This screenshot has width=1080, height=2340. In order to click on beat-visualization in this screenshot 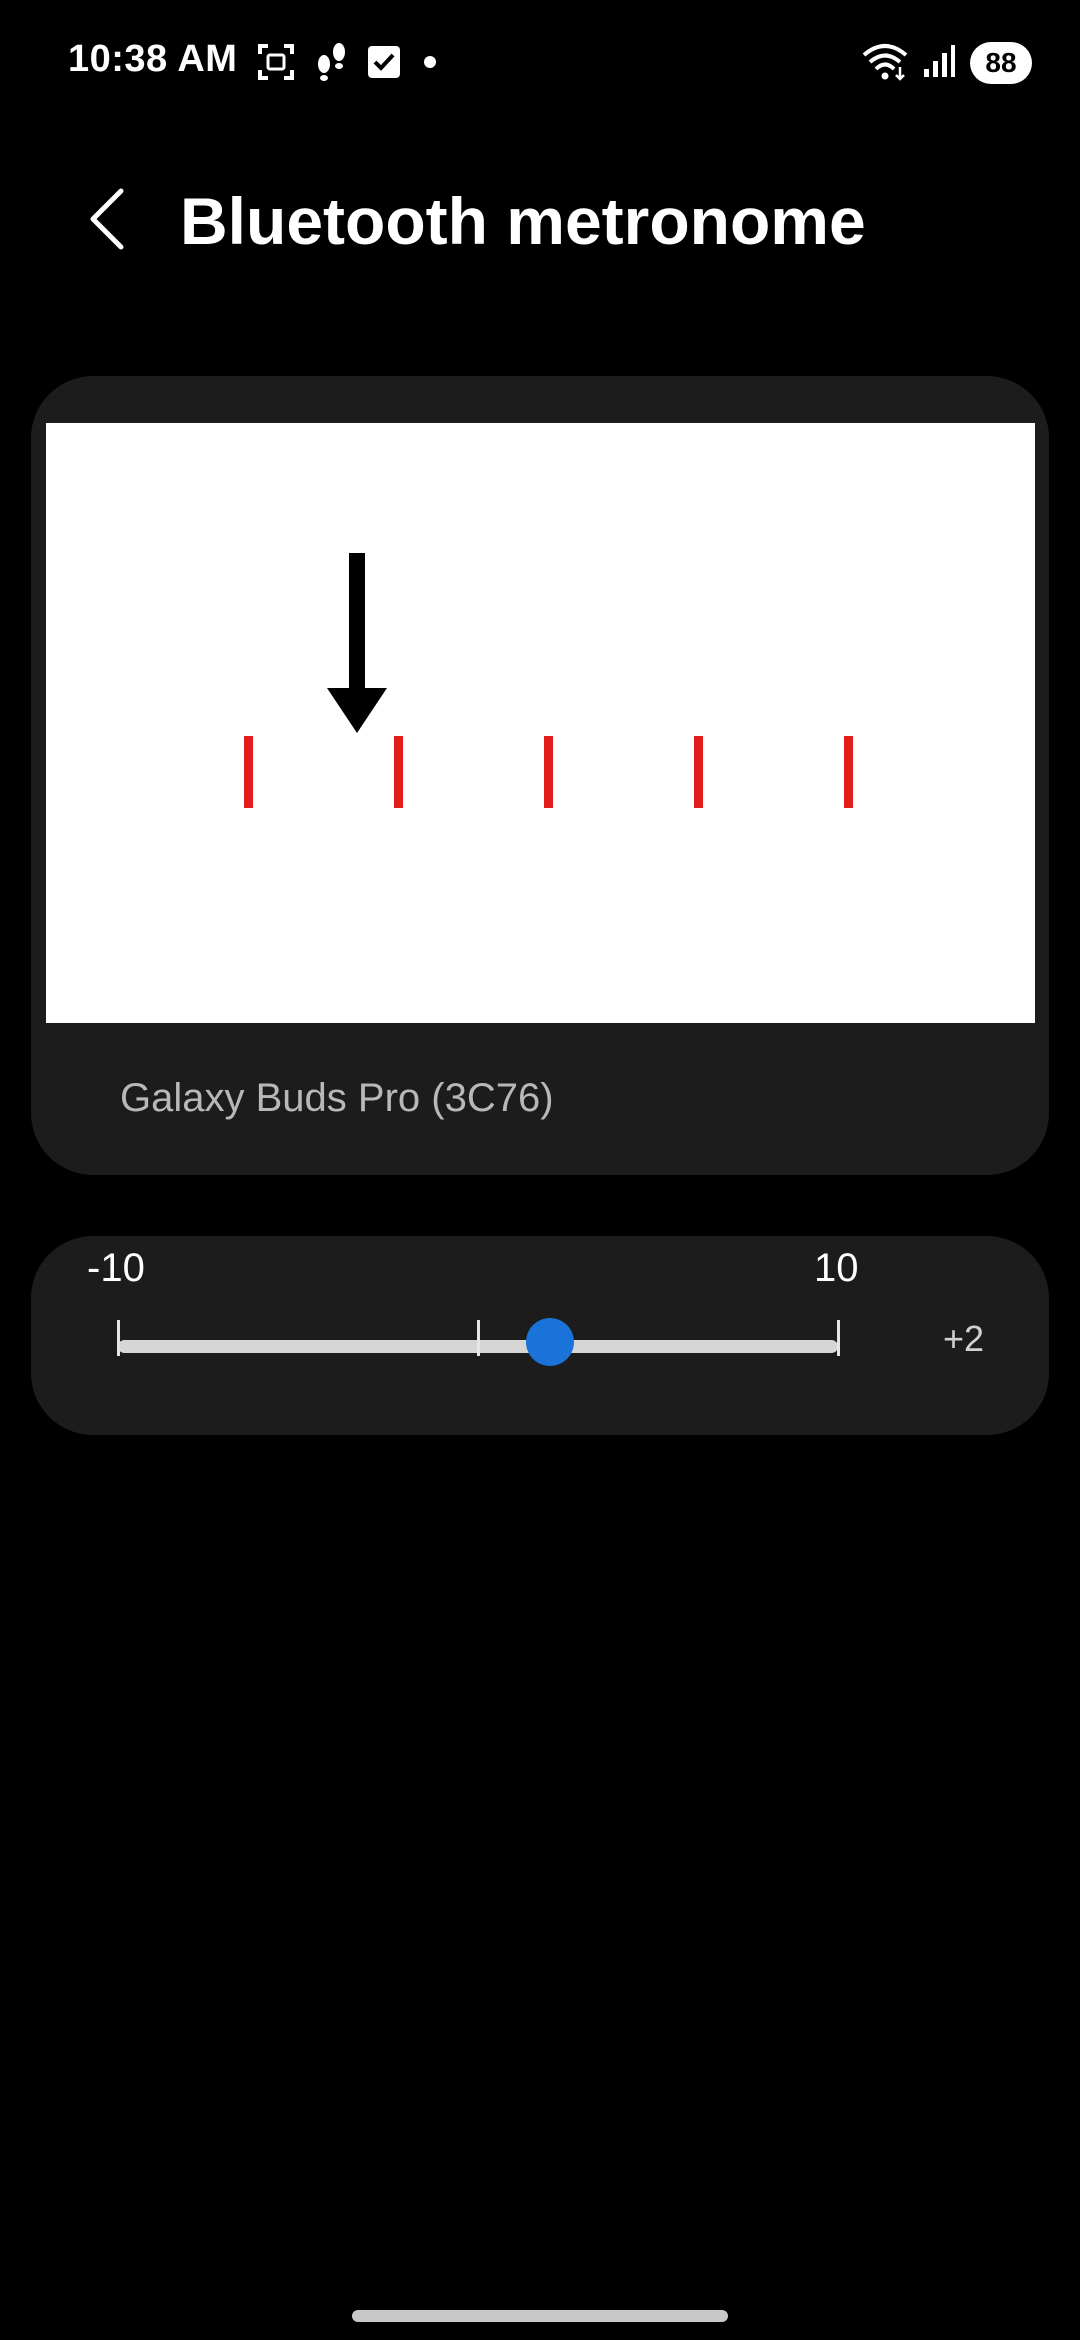, I will do `click(548, 680)`.